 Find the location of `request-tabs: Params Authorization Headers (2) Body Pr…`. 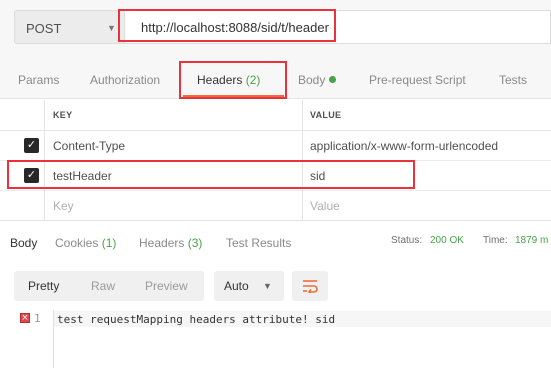

request-tabs: Params Authorization Headers (2) Body Pr… is located at coordinates (275, 78).